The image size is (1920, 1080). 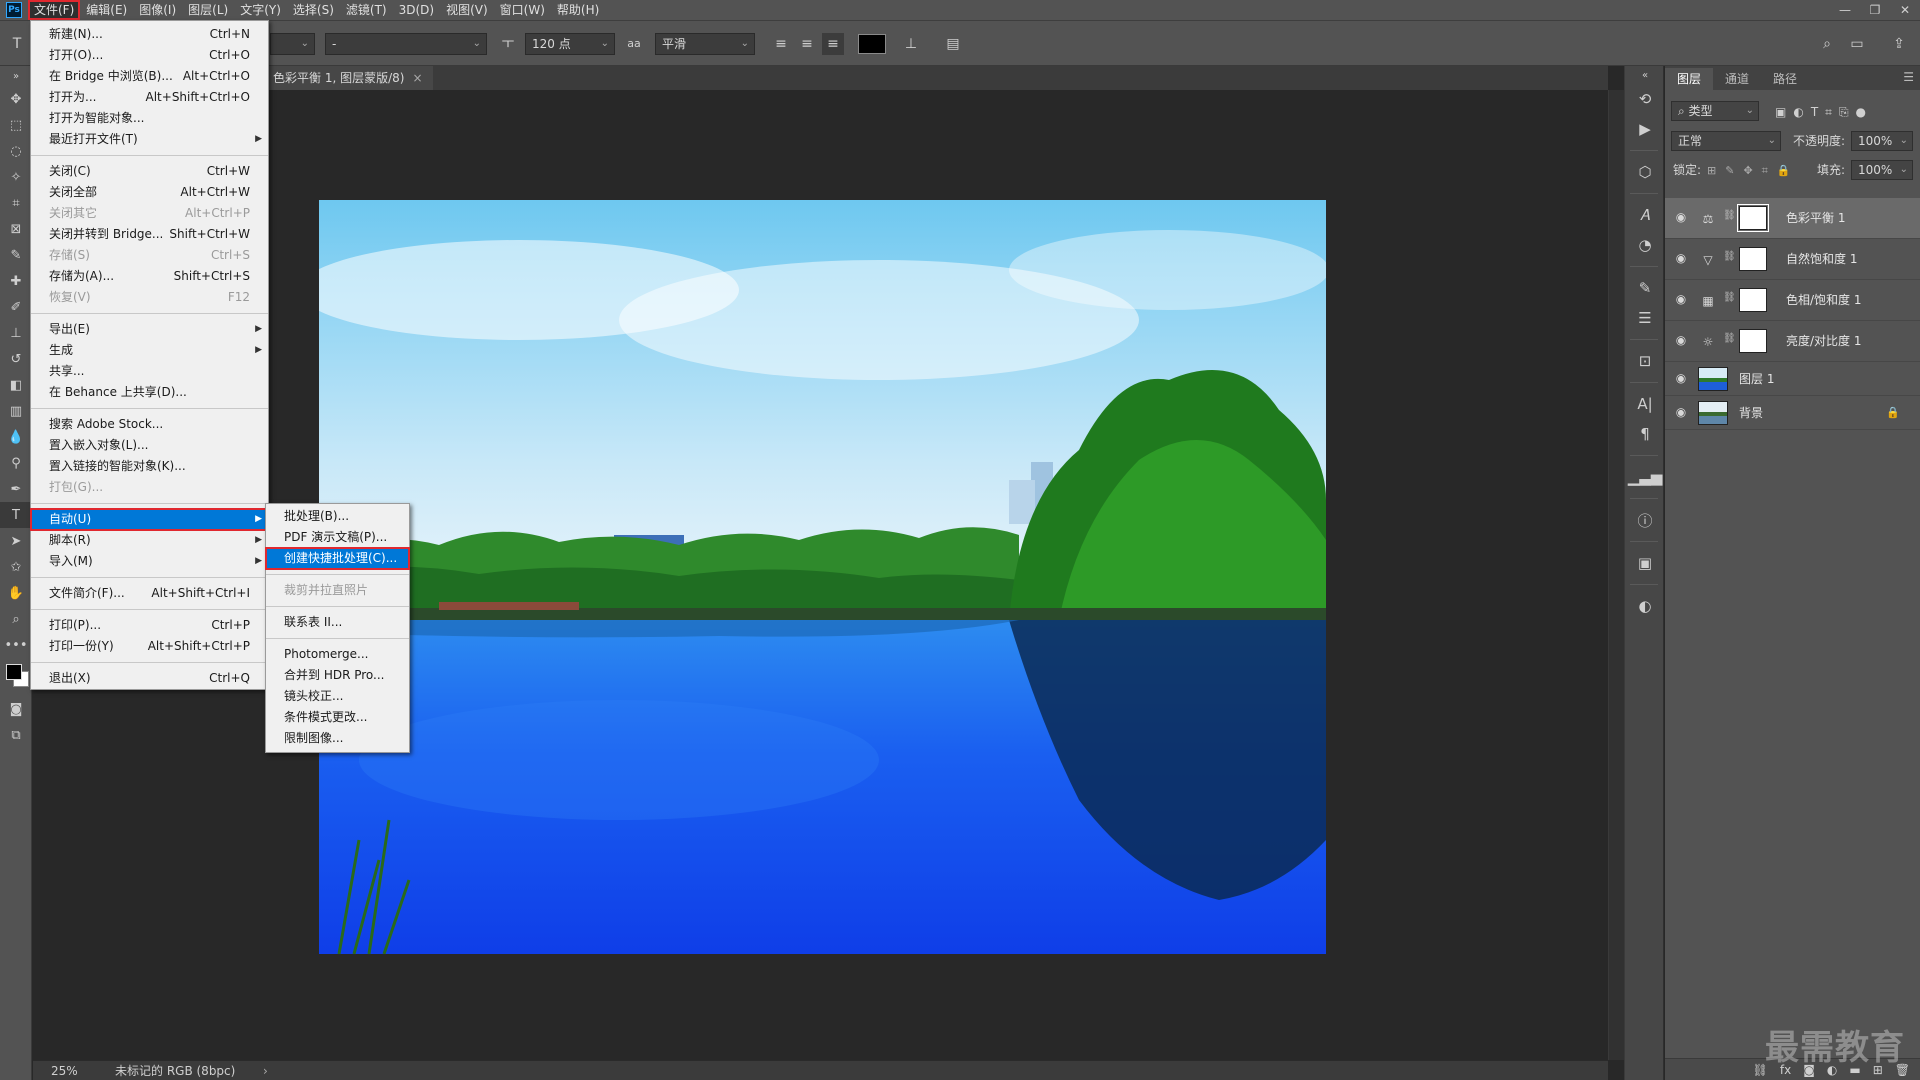 I want to click on 3d-cube-icon: ⬡, so click(x=1645, y=172).